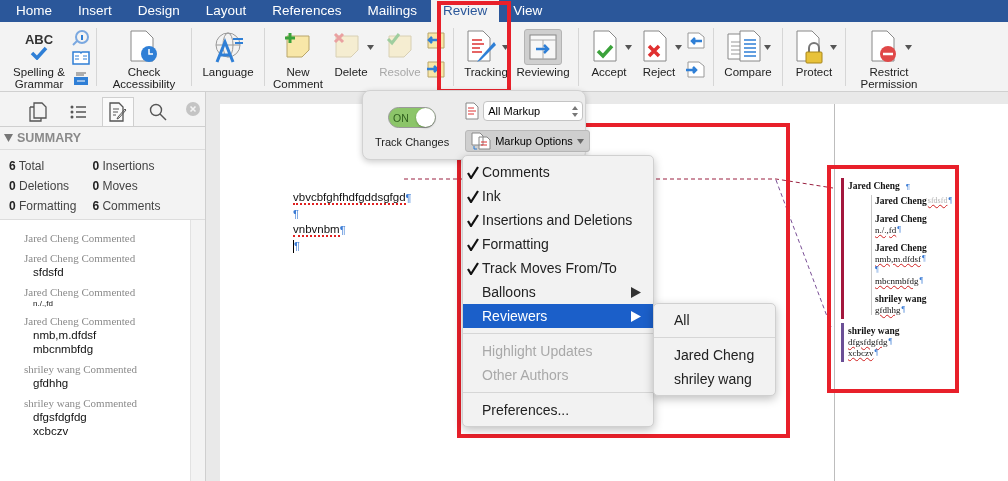 The image size is (1008, 481). Describe the element at coordinates (392, 11) in the screenshot. I see `ribbon-tab: Mailings` at that location.